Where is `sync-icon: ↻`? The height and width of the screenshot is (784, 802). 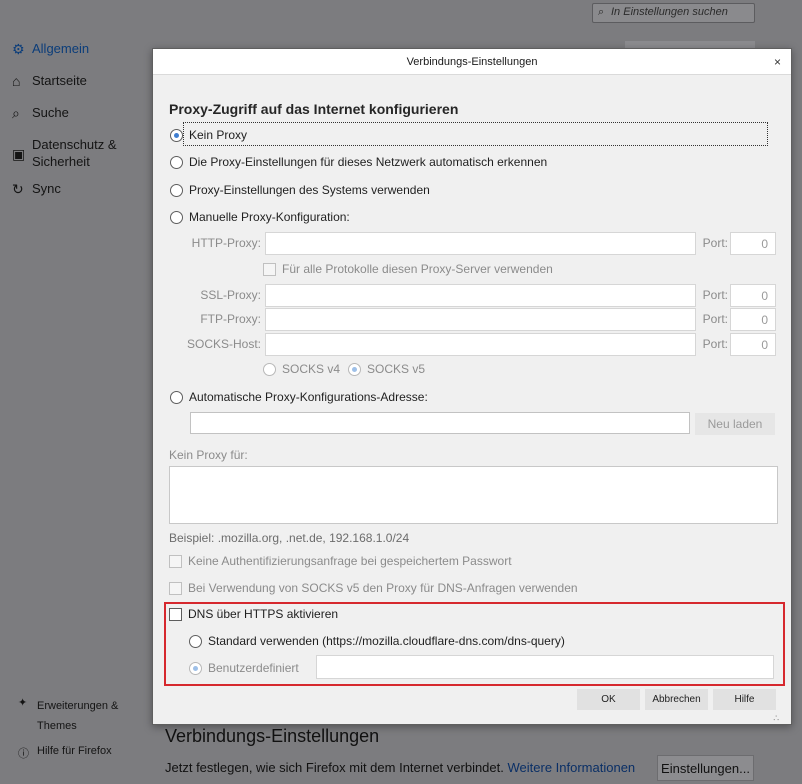 sync-icon: ↻ is located at coordinates (18, 189).